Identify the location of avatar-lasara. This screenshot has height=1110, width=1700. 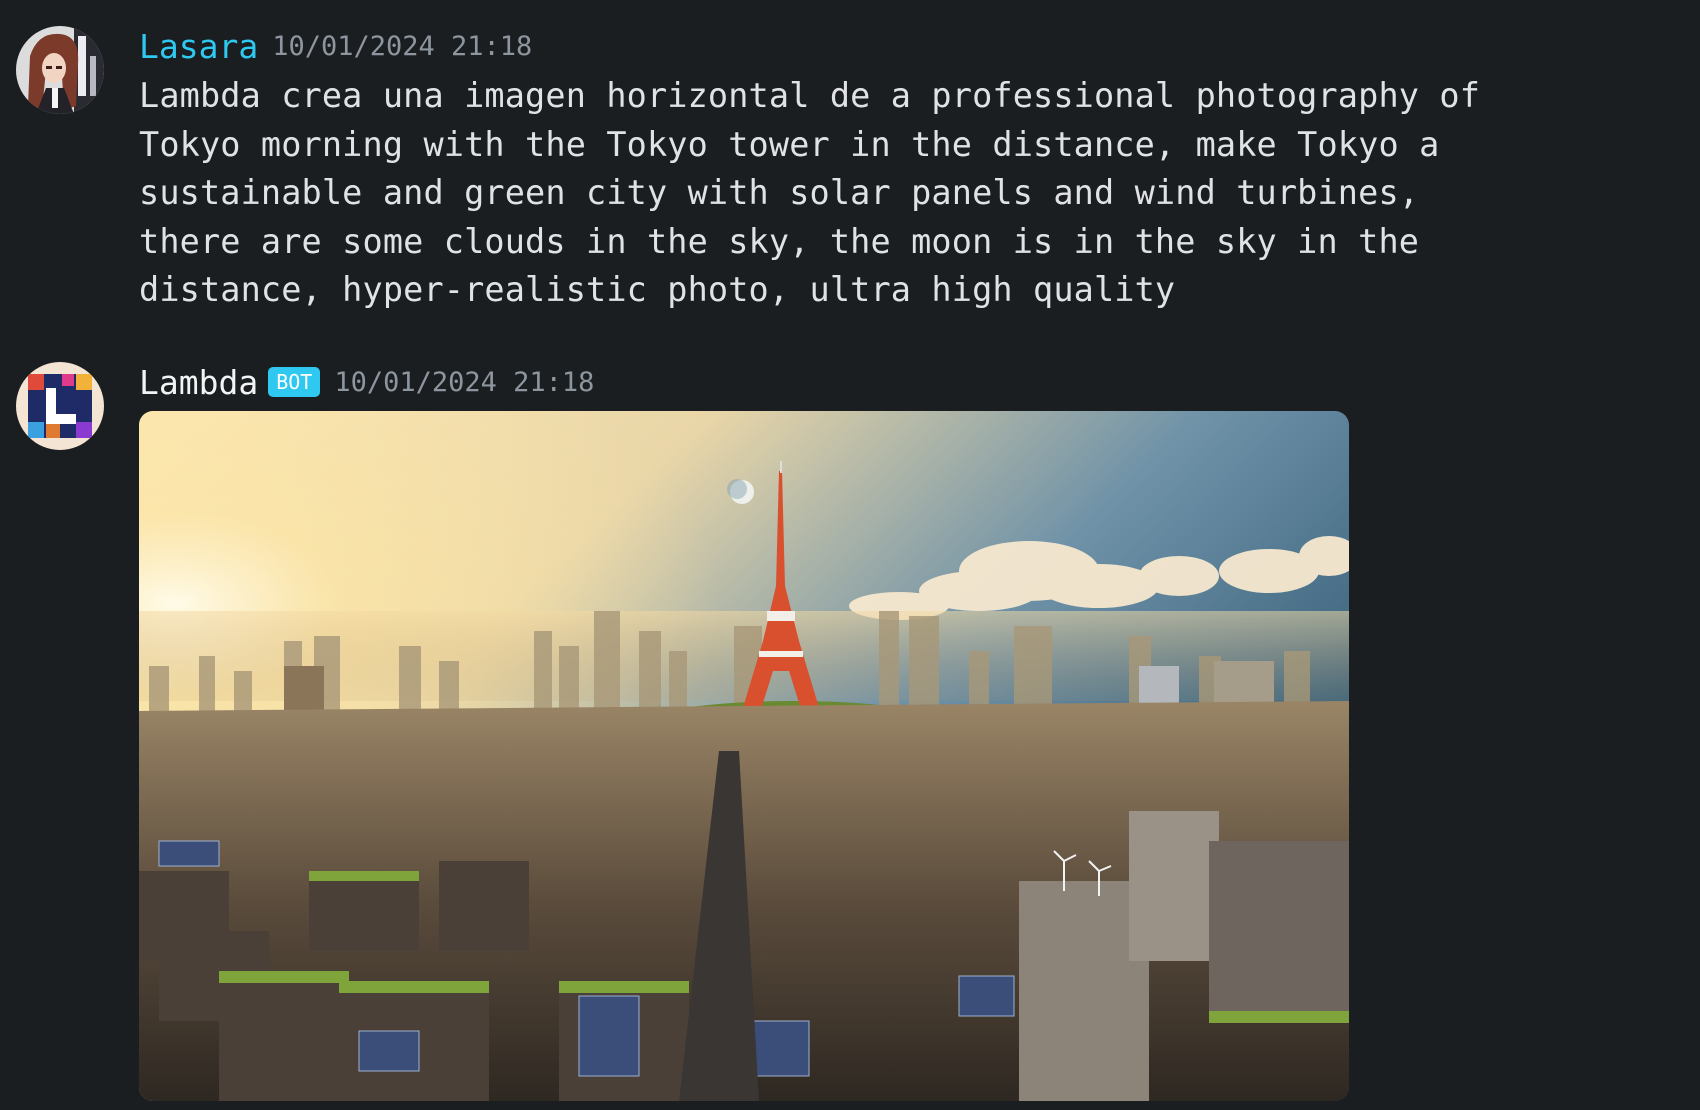
(60, 70).